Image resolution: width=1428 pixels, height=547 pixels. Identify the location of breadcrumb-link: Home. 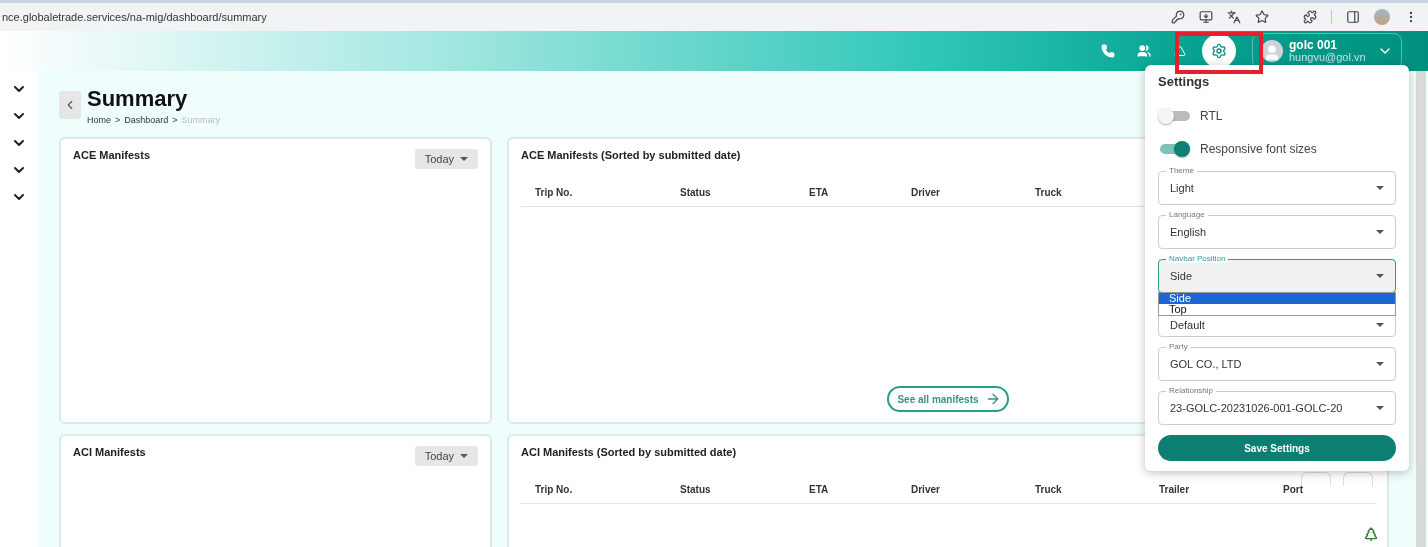
(99, 120).